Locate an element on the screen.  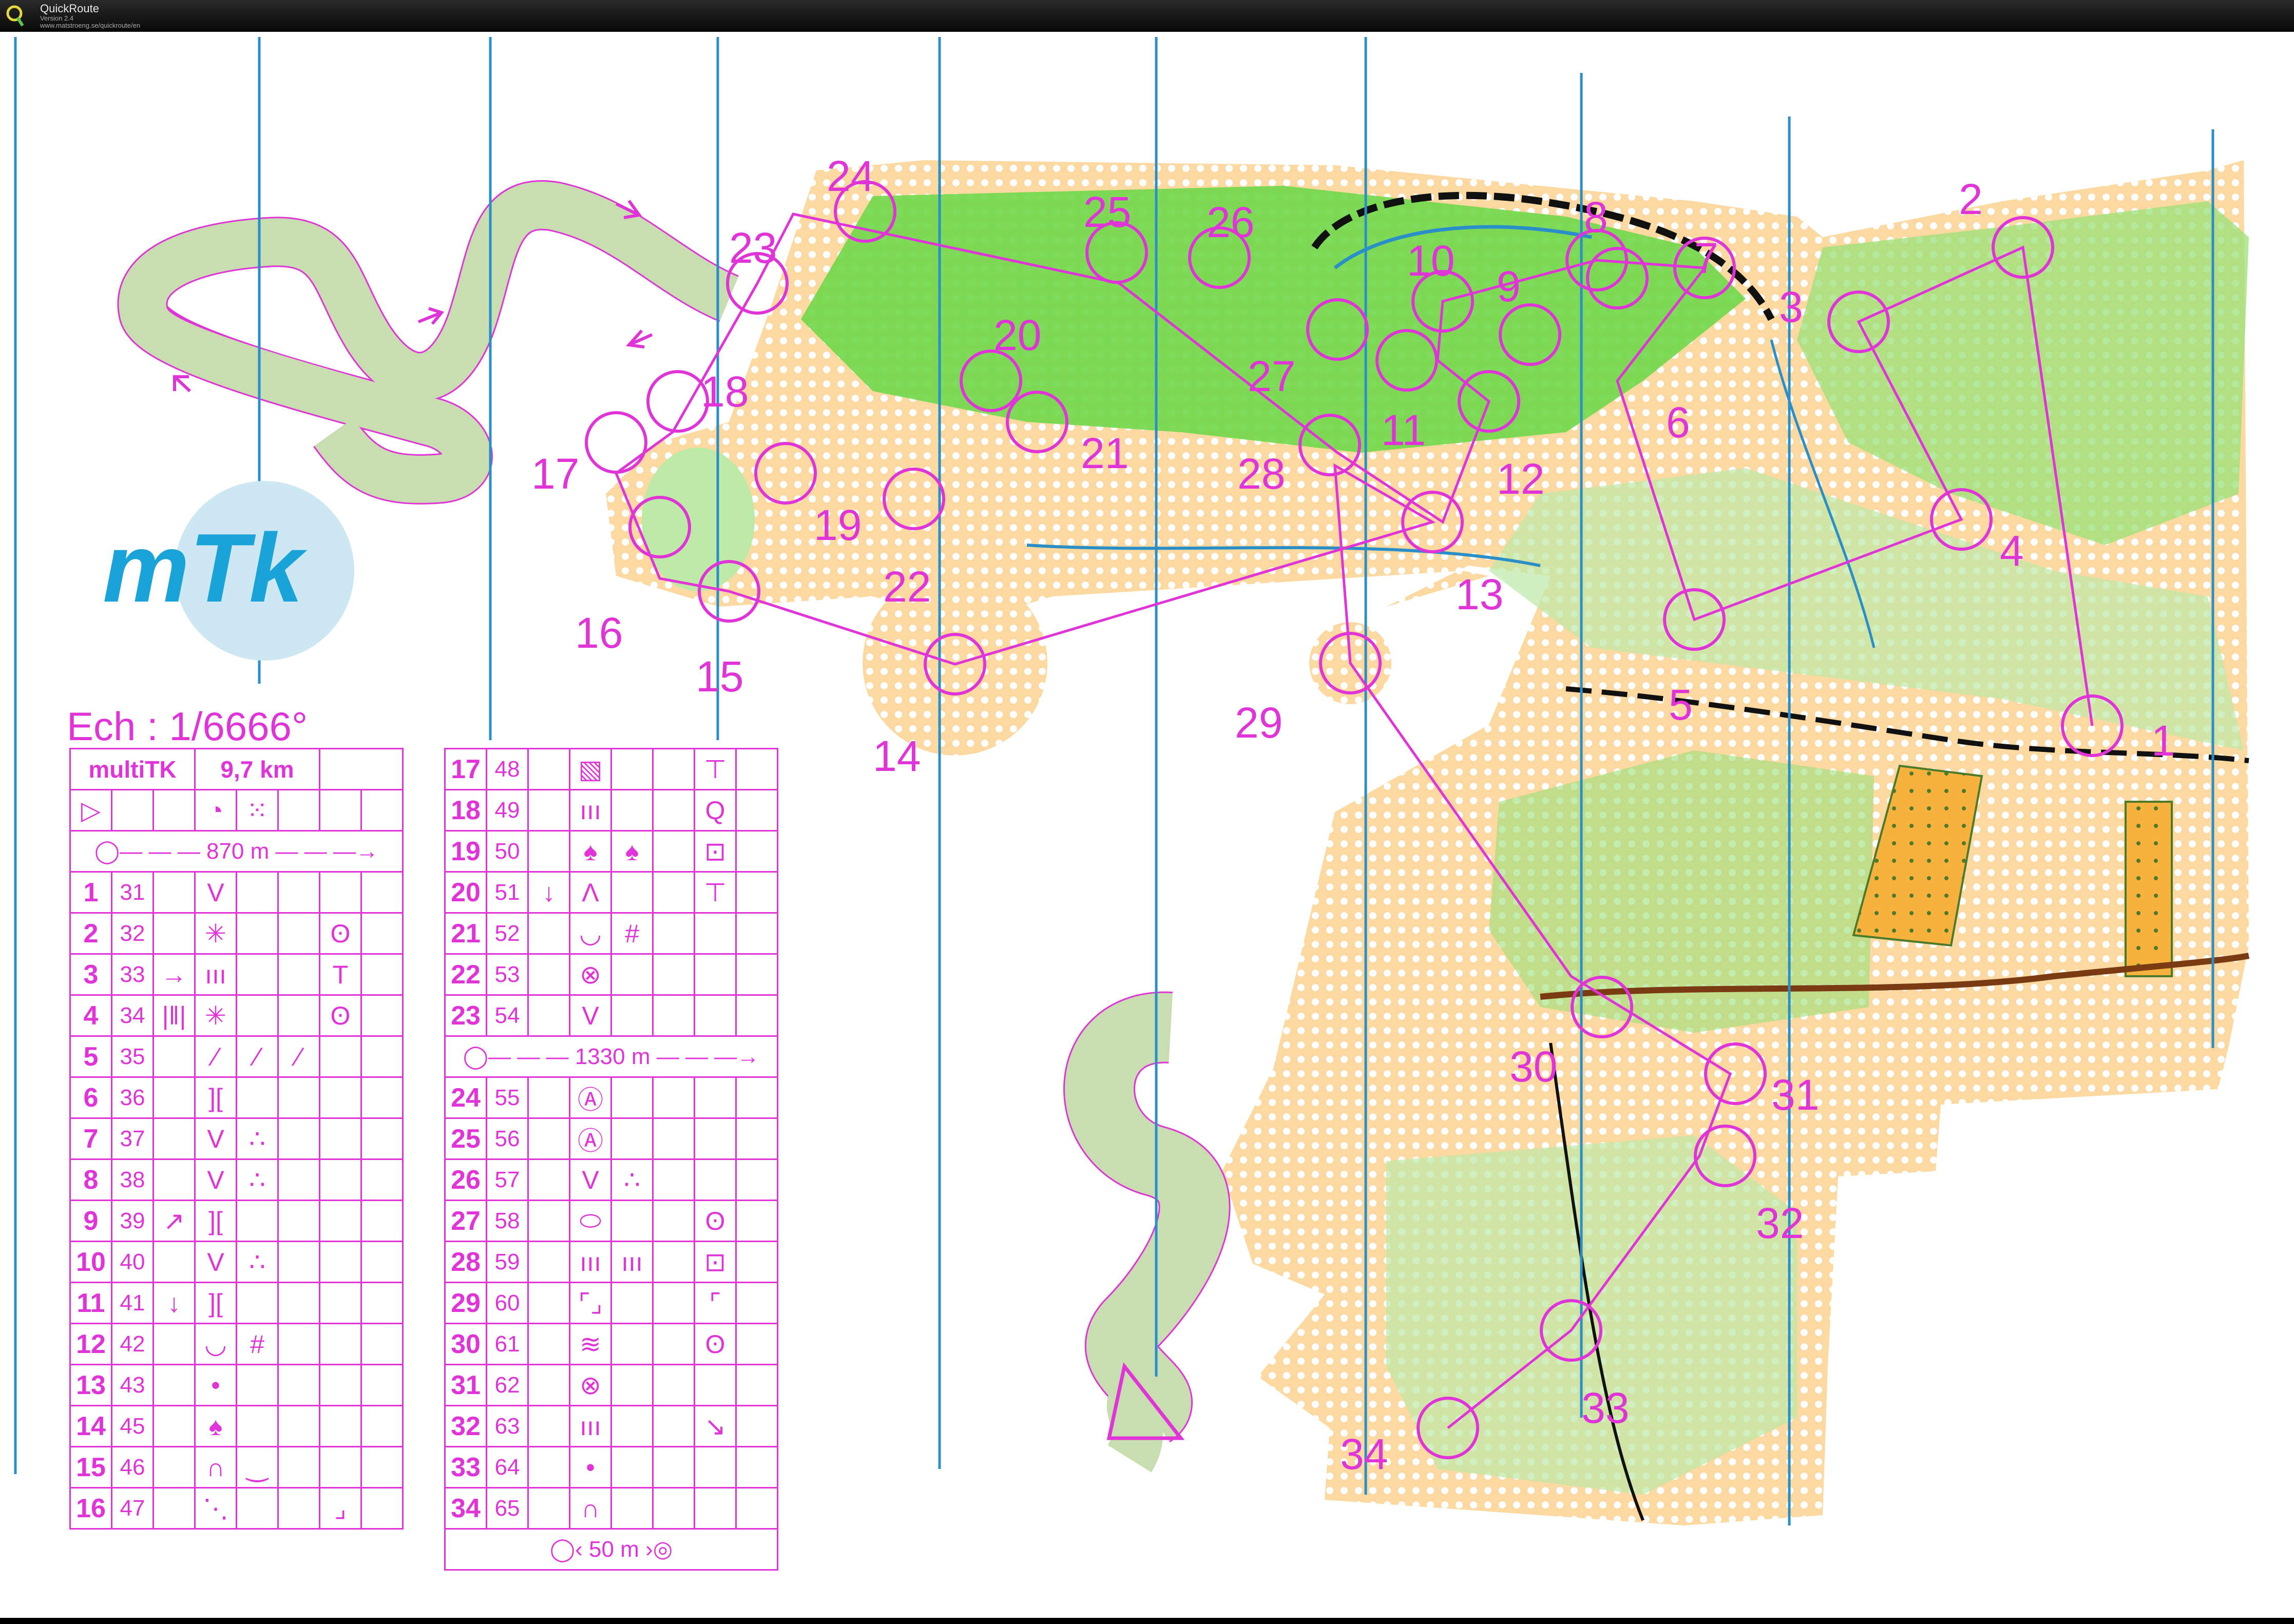
column-d-cell: Ⓐ is located at coordinates (590, 1097).